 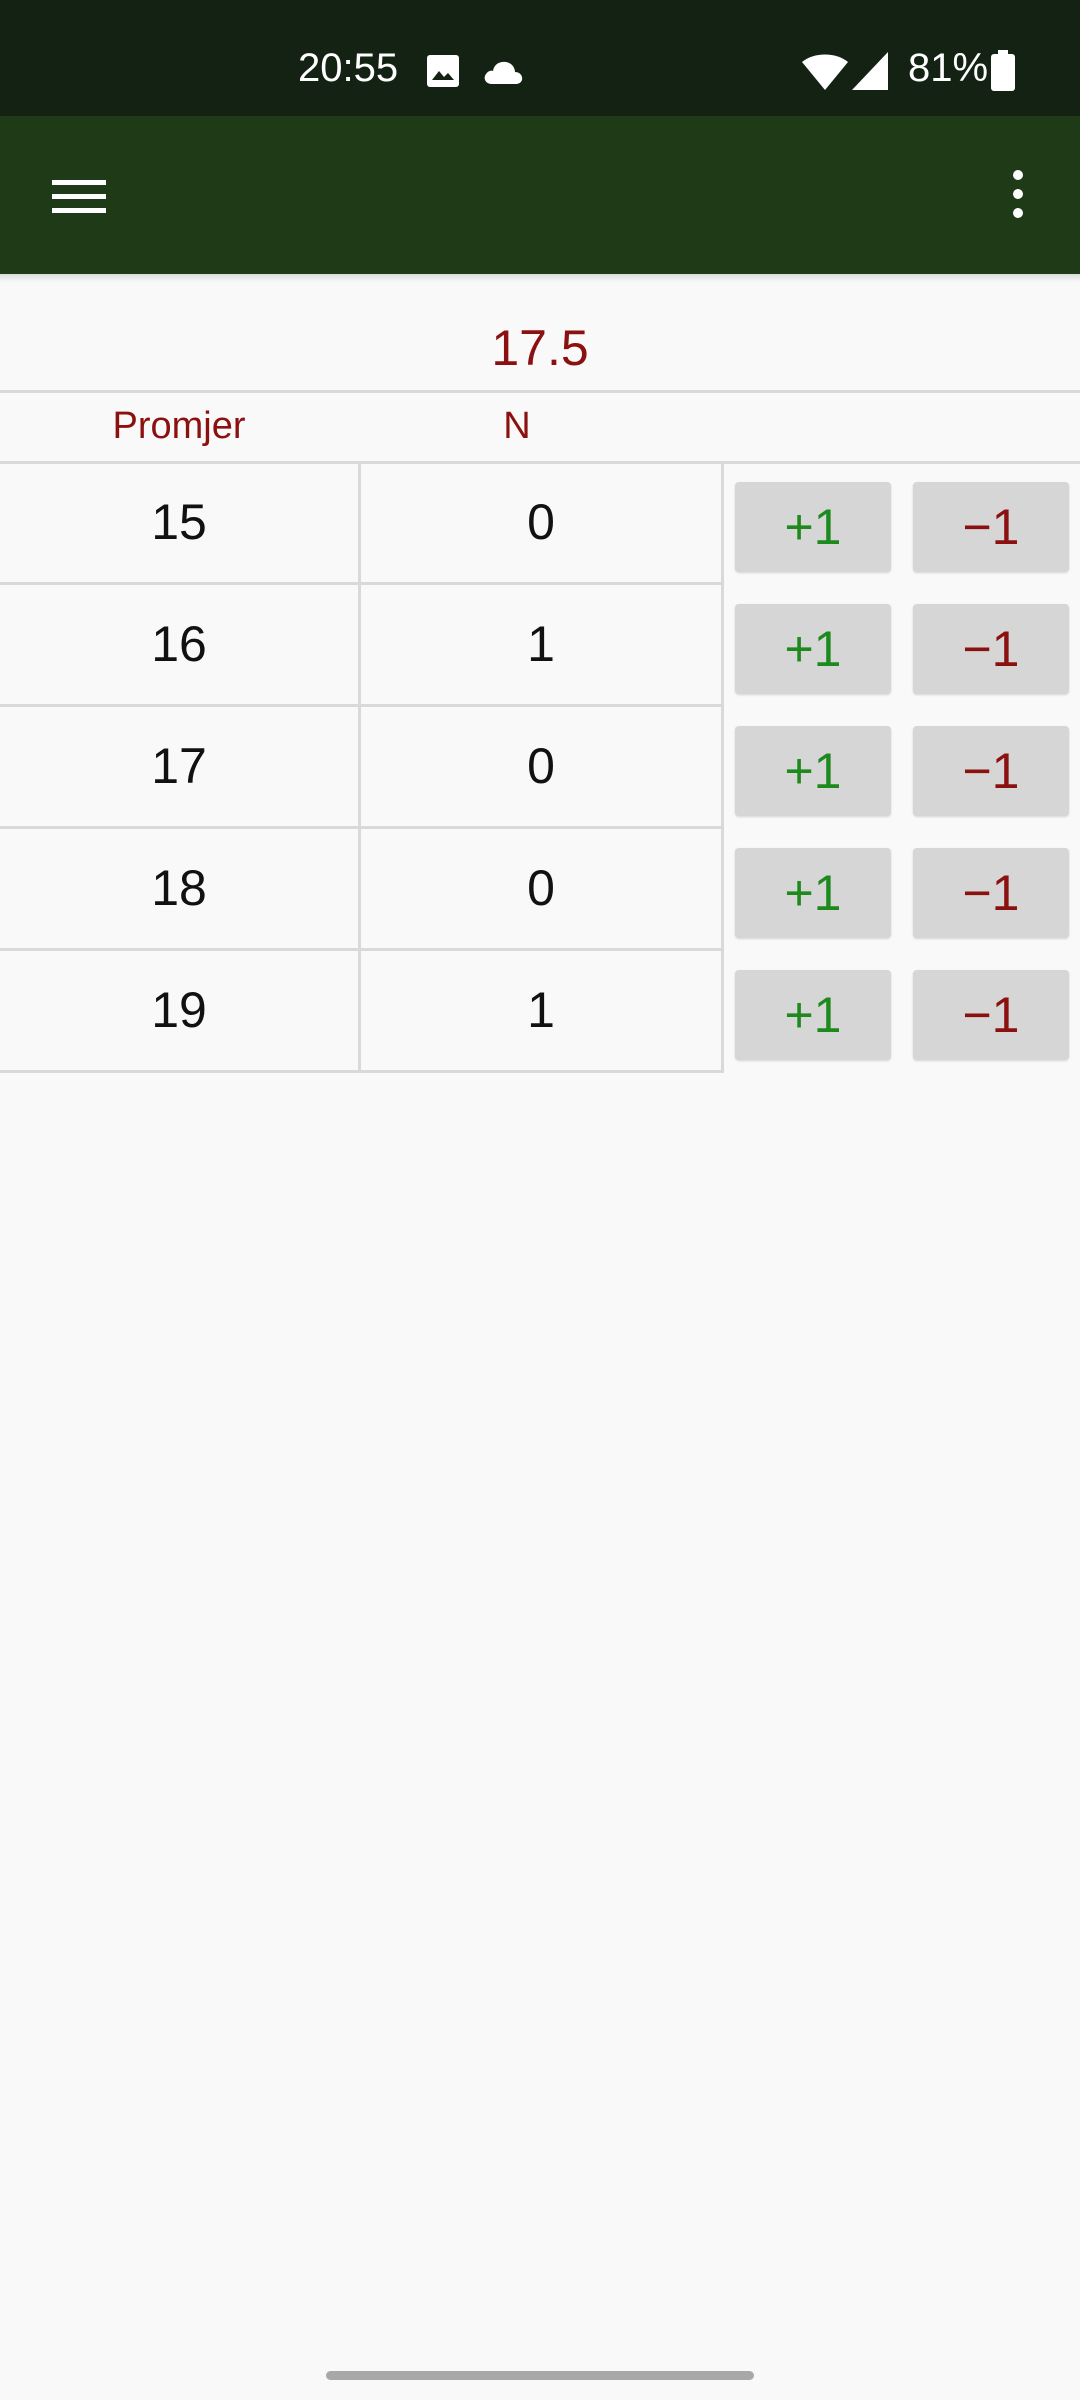 I want to click on increment-button-16: +1, so click(x=813, y=649).